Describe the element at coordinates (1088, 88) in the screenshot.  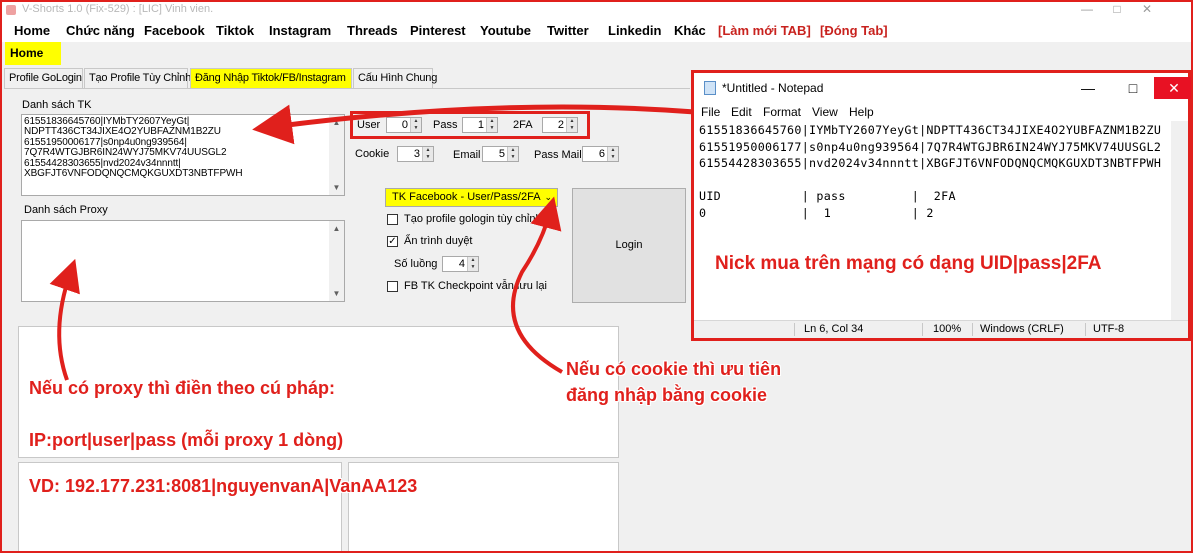
I see `notepad-minimize-button: —` at that location.